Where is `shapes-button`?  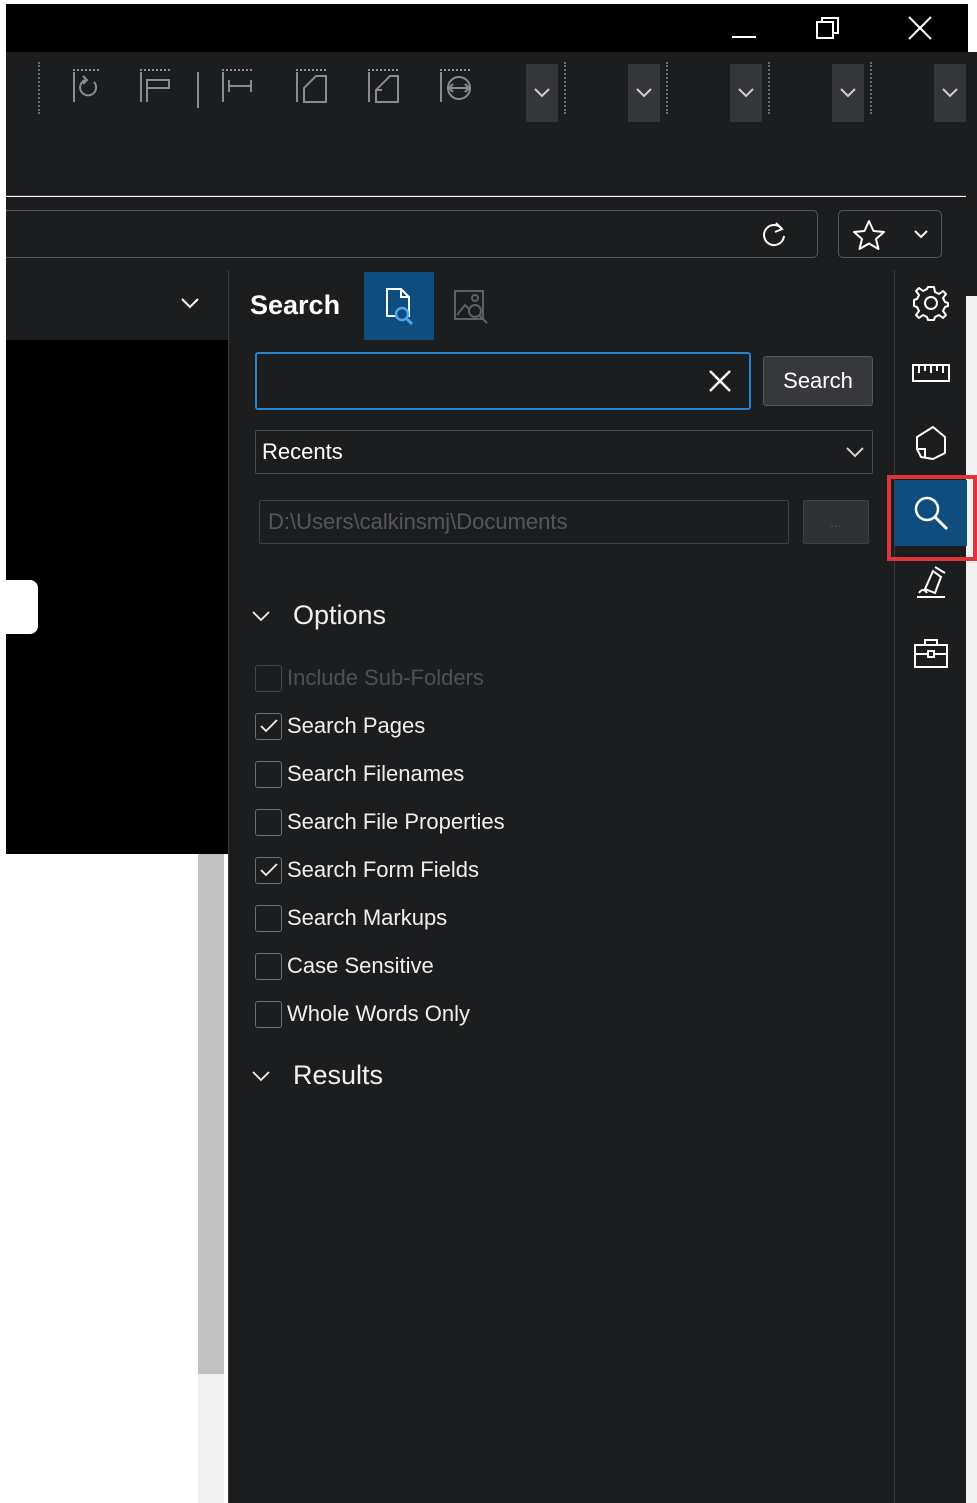 shapes-button is located at coordinates (931, 443).